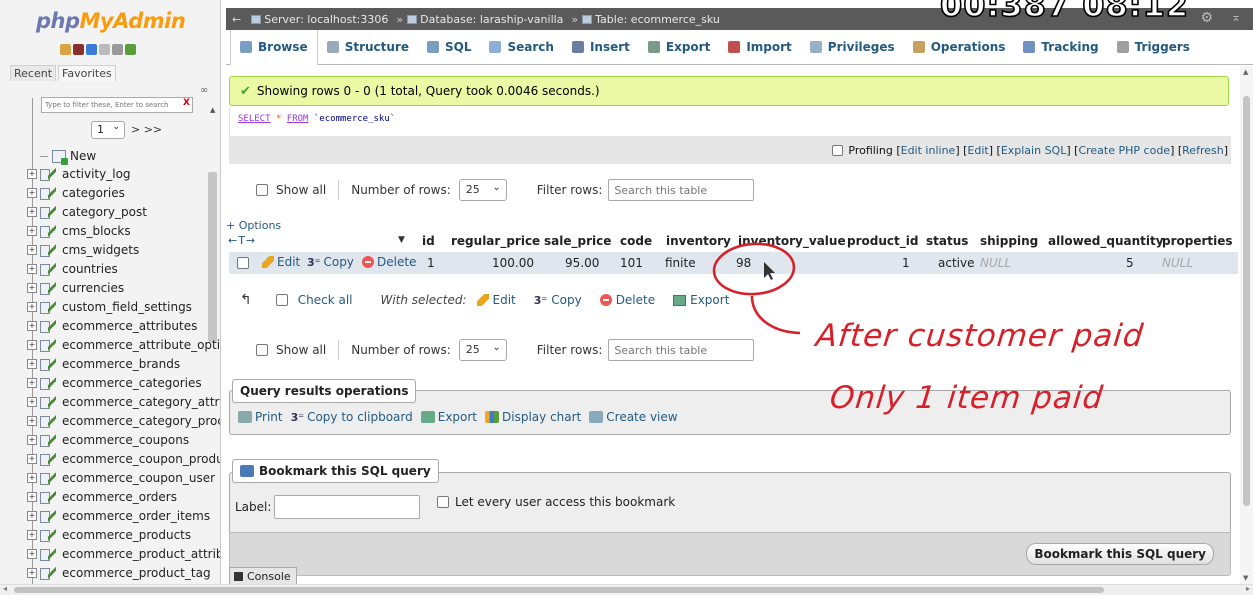  What do you see at coordinates (681, 190) in the screenshot?
I see `filter-rows-input` at bounding box center [681, 190].